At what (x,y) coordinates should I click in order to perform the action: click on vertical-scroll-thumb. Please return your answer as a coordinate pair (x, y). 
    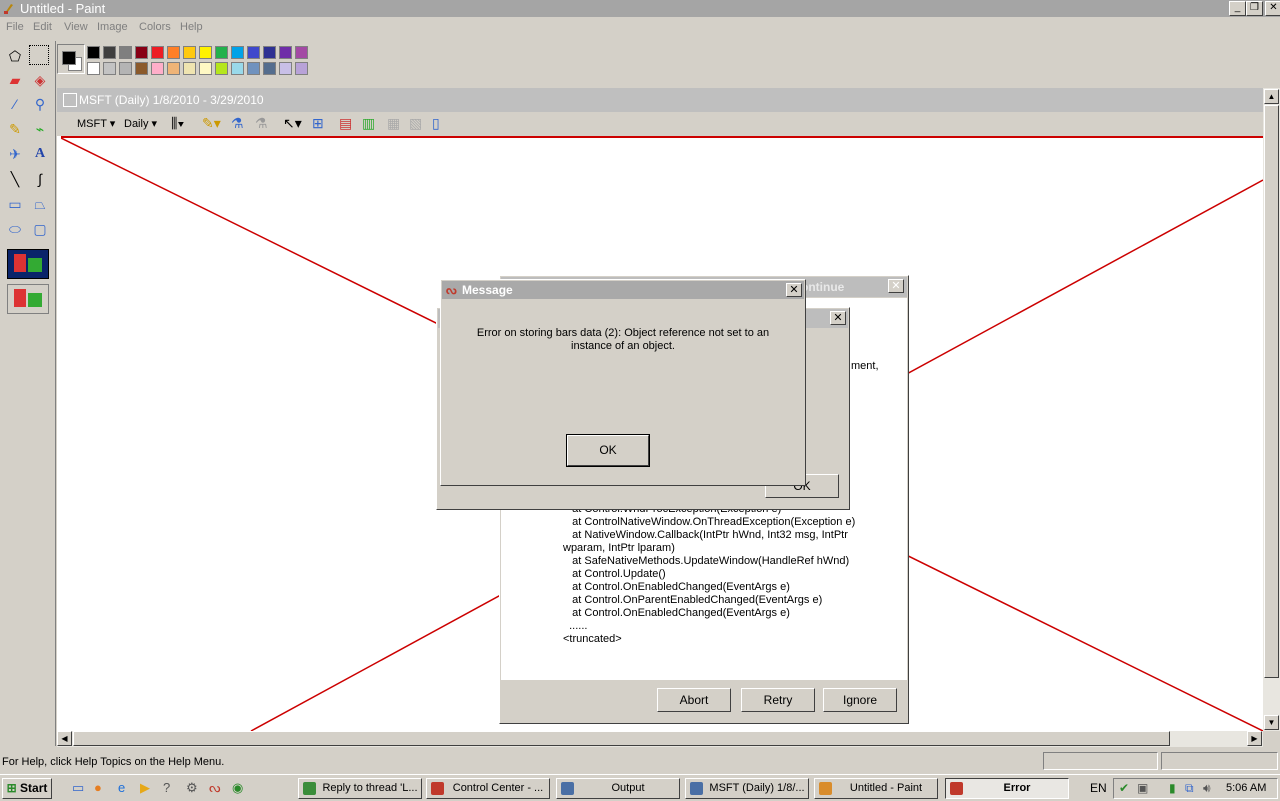
    Looking at the image, I should click on (1271, 391).